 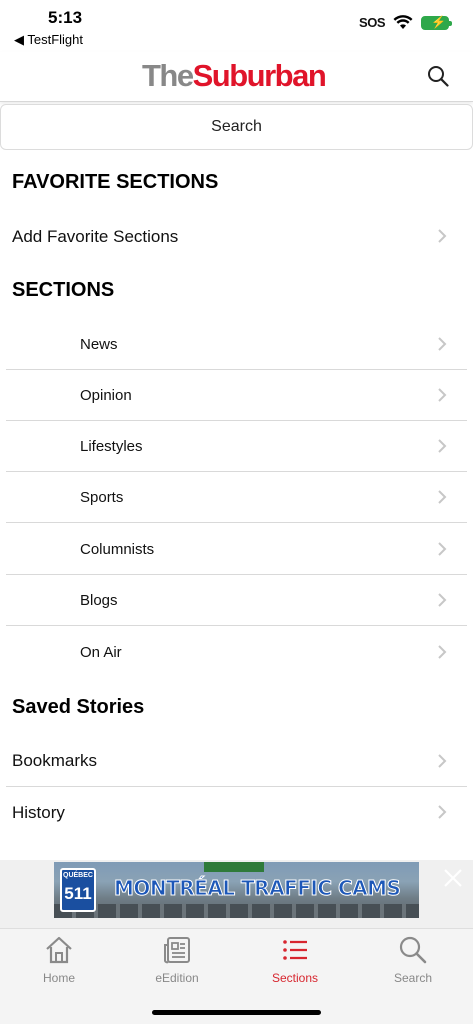 What do you see at coordinates (177, 978) in the screenshot?
I see `tab-eedition-label: eEdition` at bounding box center [177, 978].